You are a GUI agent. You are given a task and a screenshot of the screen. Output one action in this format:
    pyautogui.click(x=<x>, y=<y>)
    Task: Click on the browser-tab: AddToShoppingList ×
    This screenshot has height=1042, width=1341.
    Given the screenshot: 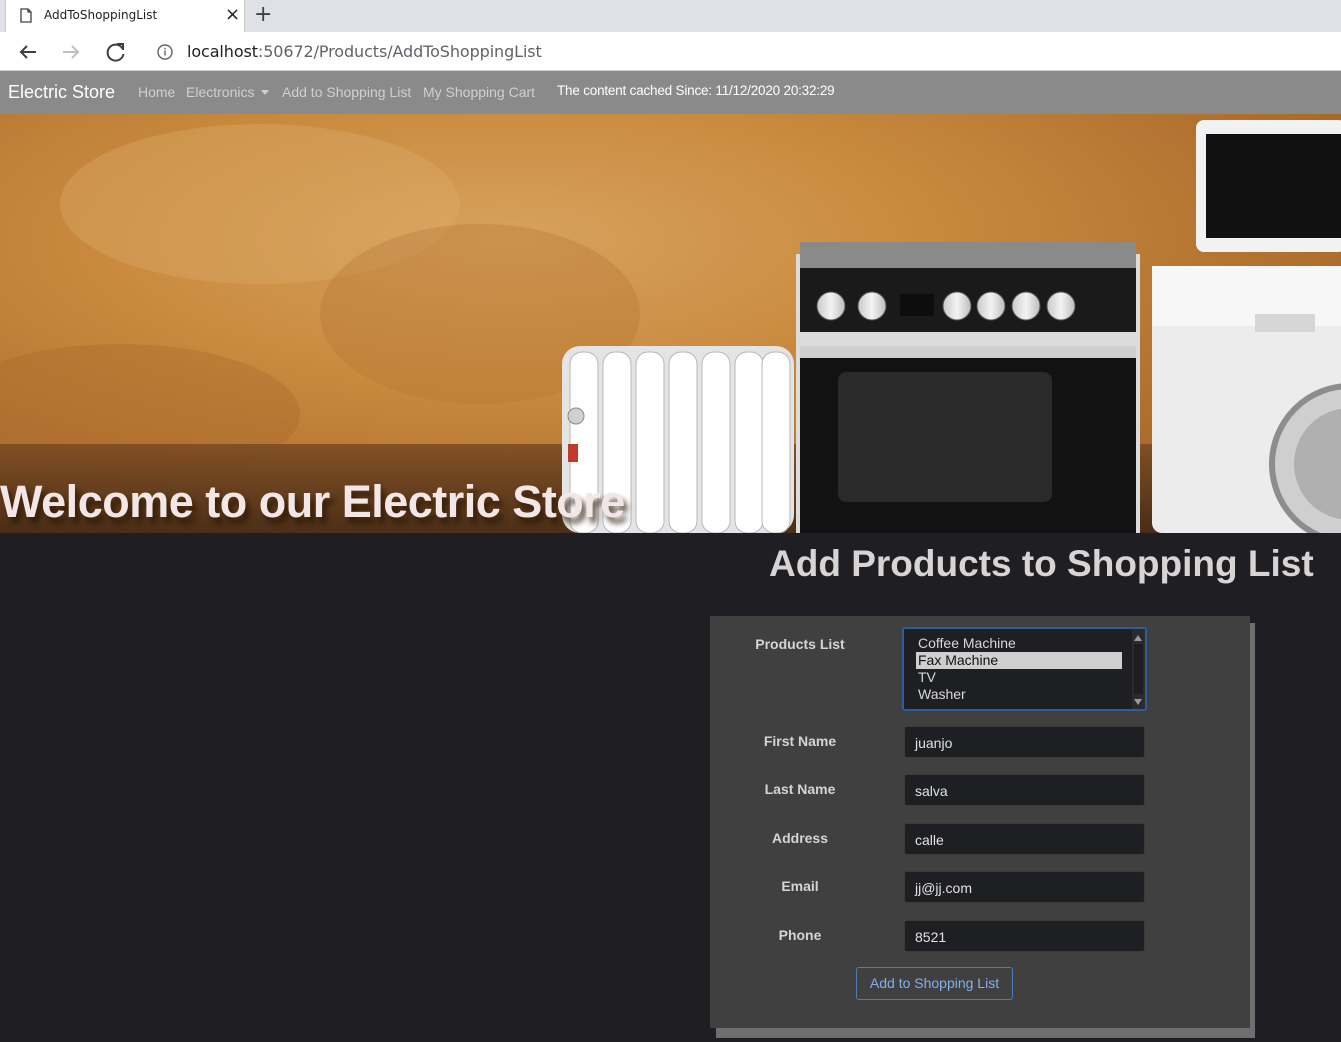 What is the action you would take?
    pyautogui.click(x=125, y=16)
    